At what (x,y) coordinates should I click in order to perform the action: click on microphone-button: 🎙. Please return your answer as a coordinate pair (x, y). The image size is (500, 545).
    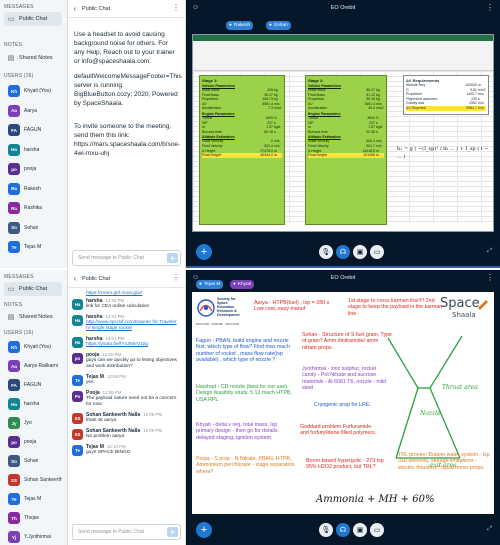
    Looking at the image, I should click on (326, 252).